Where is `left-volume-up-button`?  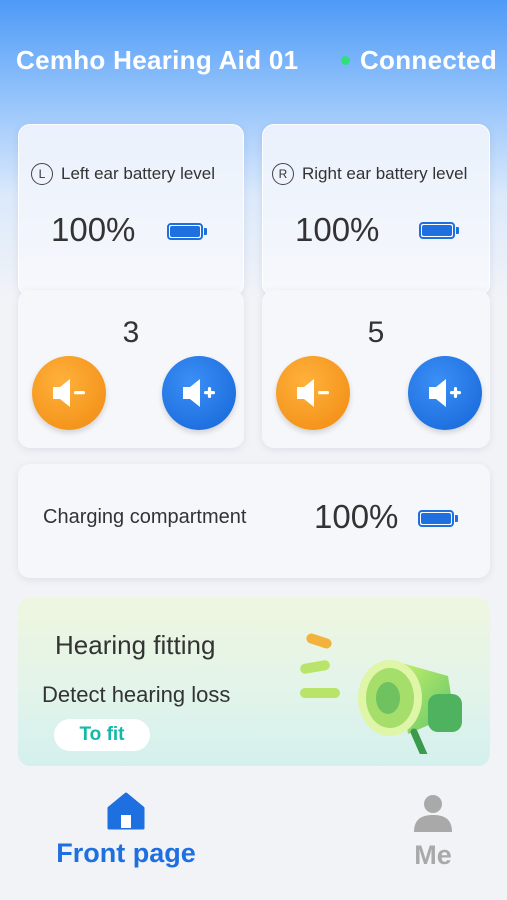
left-volume-up-button is located at coordinates (199, 393).